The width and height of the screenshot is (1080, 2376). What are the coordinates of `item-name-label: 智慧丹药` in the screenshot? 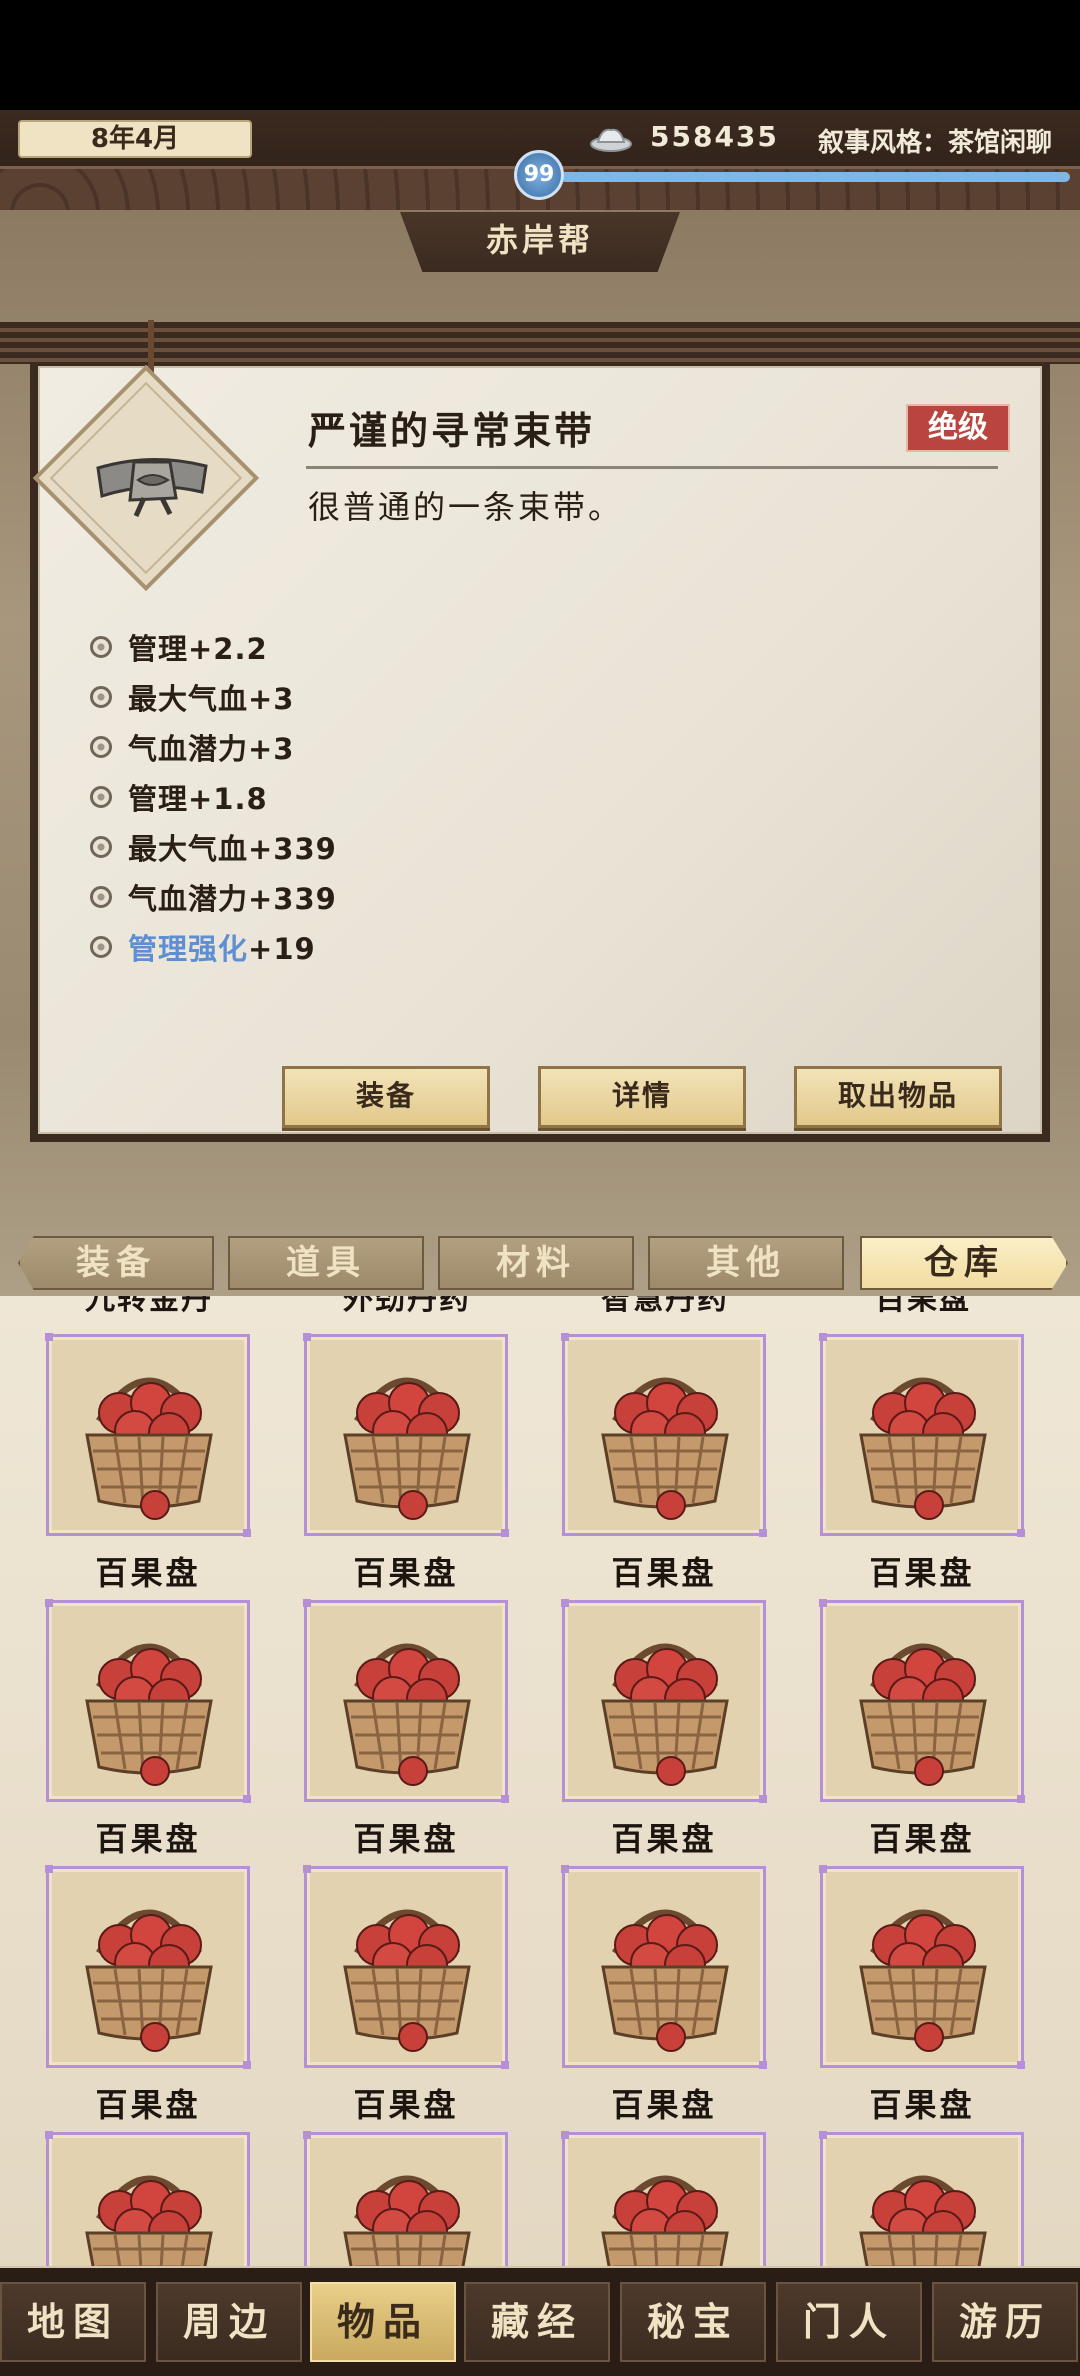 It's located at (665, 1306).